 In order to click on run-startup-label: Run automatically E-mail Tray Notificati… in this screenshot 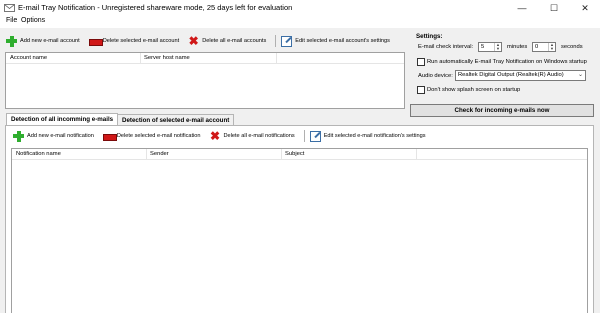, I will do `click(507, 62)`.